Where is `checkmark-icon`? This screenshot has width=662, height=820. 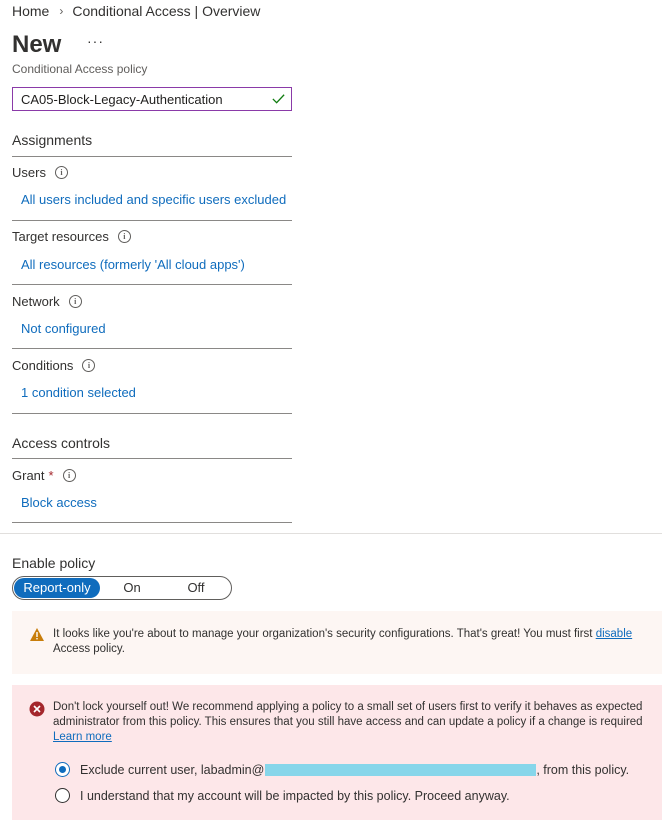
checkmark-icon is located at coordinates (278, 99).